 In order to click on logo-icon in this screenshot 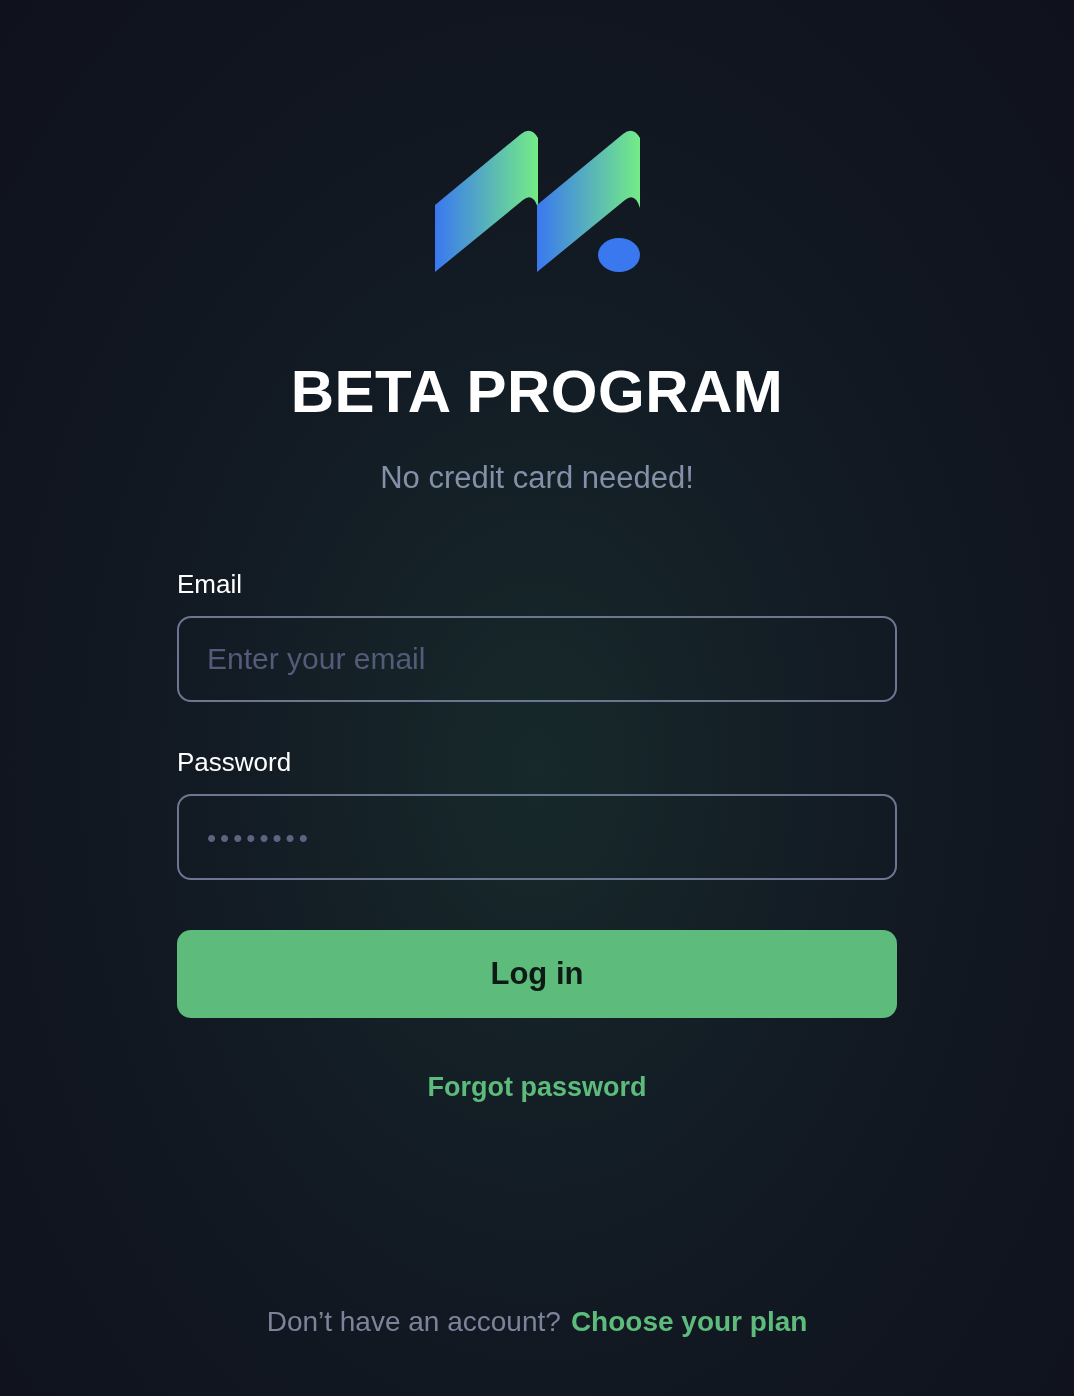, I will do `click(537, 201)`.